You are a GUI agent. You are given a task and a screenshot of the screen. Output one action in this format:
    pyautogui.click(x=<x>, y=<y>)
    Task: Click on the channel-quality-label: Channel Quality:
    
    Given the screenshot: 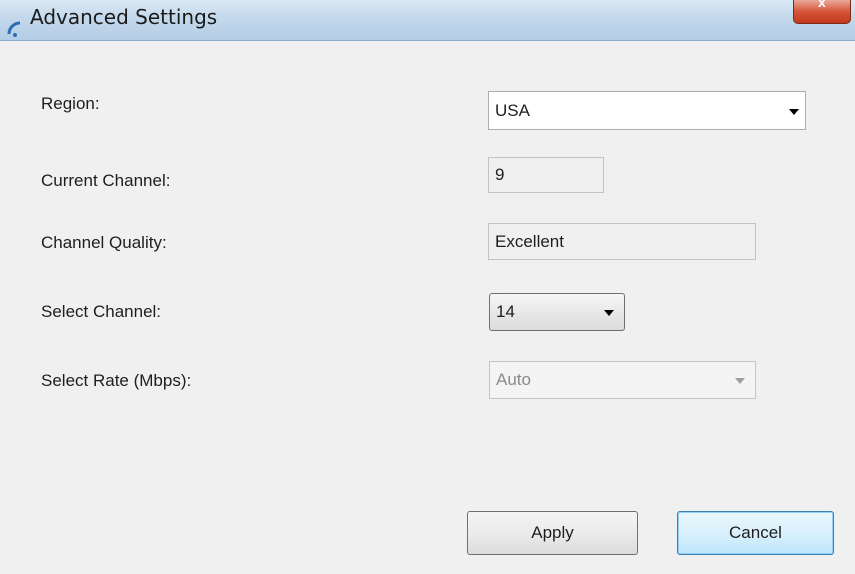 What is the action you would take?
    pyautogui.click(x=104, y=242)
    